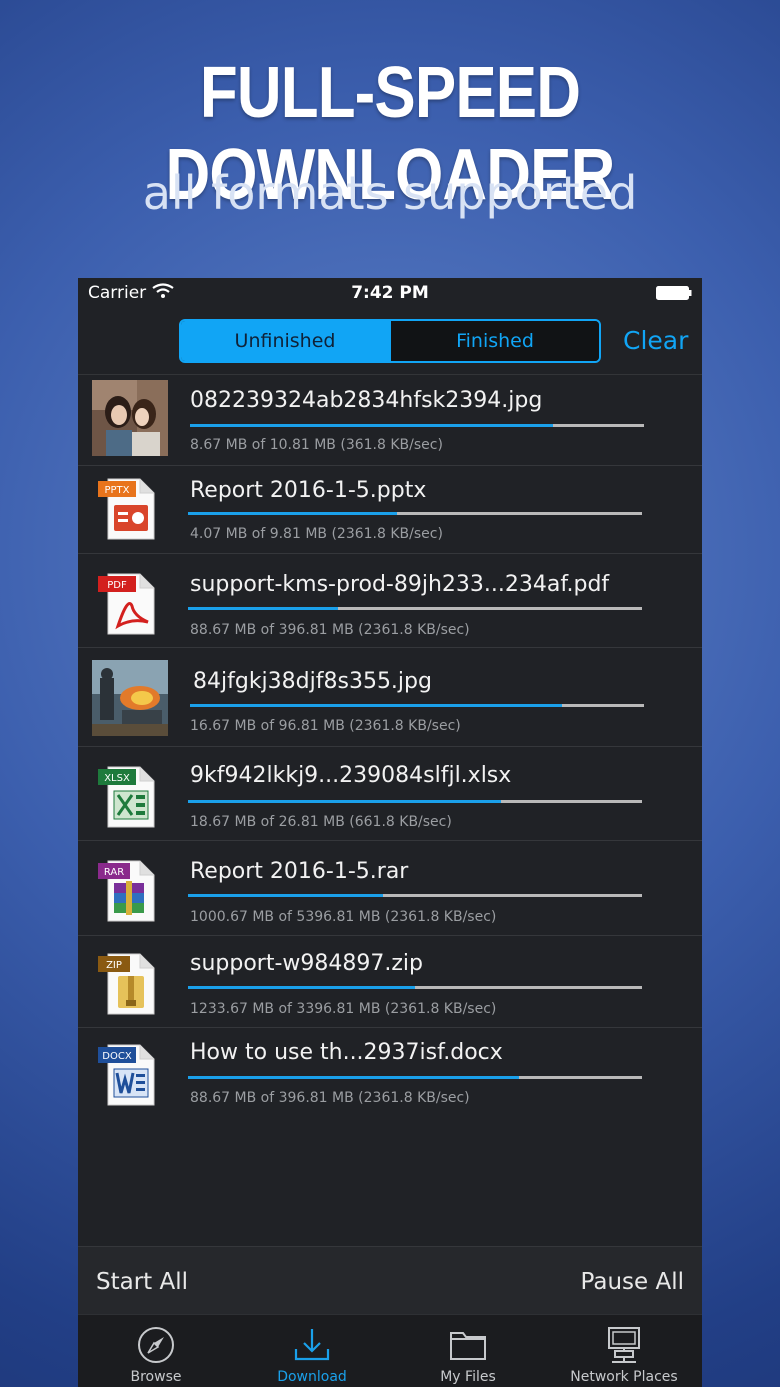 The width and height of the screenshot is (780, 1387). I want to click on status-time: 7:42 PM, so click(390, 293).